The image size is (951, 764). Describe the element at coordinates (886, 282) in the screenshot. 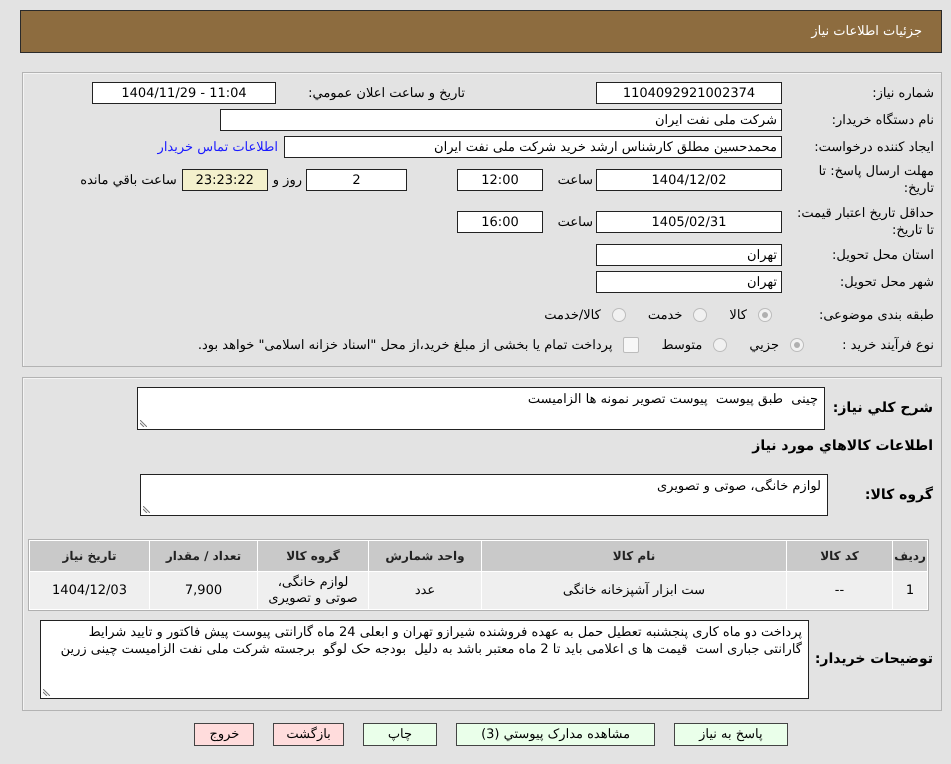

I see `field-label: شهر محل تحویل:` at that location.